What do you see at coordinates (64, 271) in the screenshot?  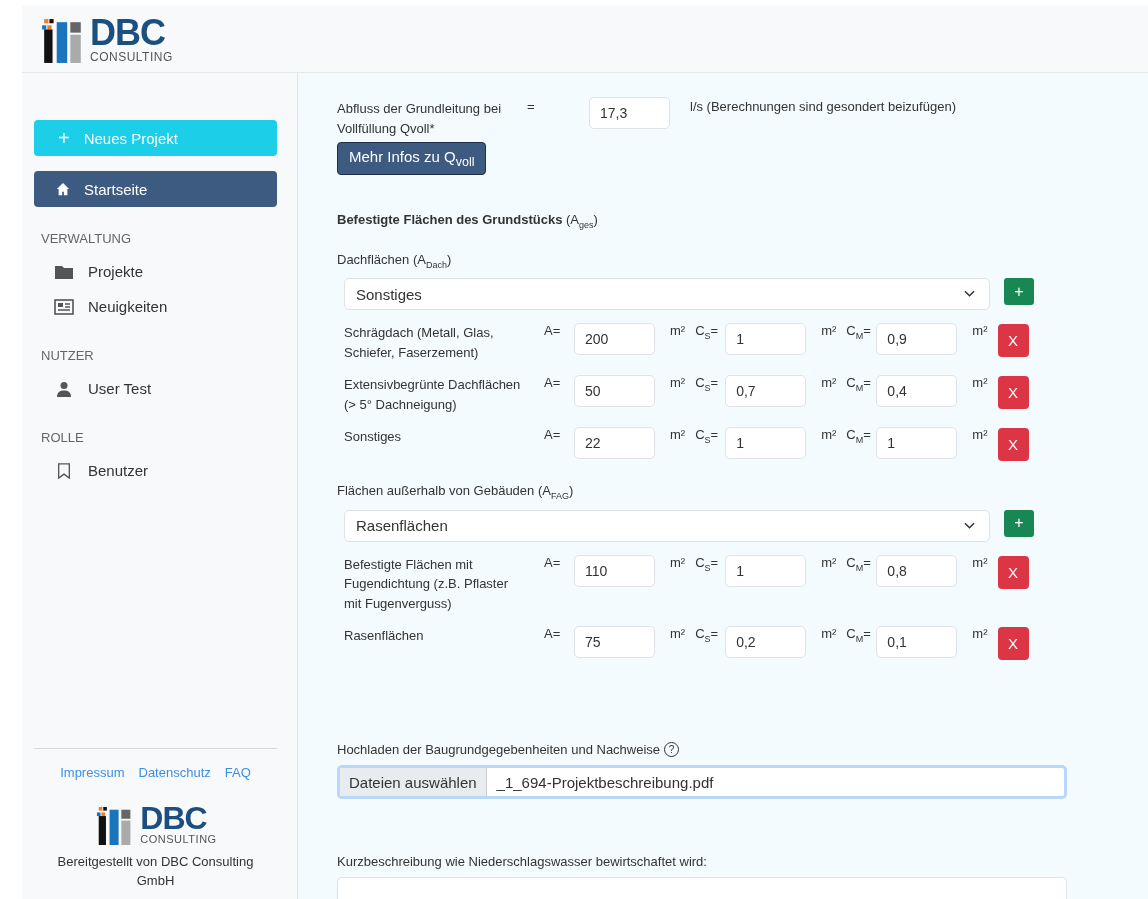 I see `folder-icon` at bounding box center [64, 271].